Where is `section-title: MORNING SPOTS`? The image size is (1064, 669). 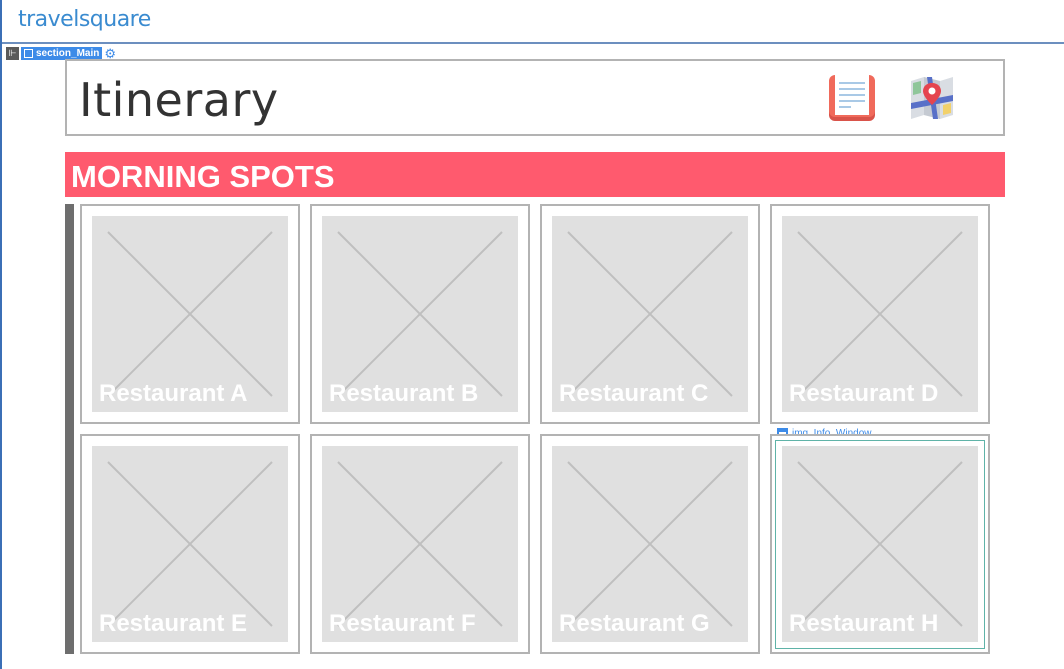 section-title: MORNING SPOTS is located at coordinates (203, 176).